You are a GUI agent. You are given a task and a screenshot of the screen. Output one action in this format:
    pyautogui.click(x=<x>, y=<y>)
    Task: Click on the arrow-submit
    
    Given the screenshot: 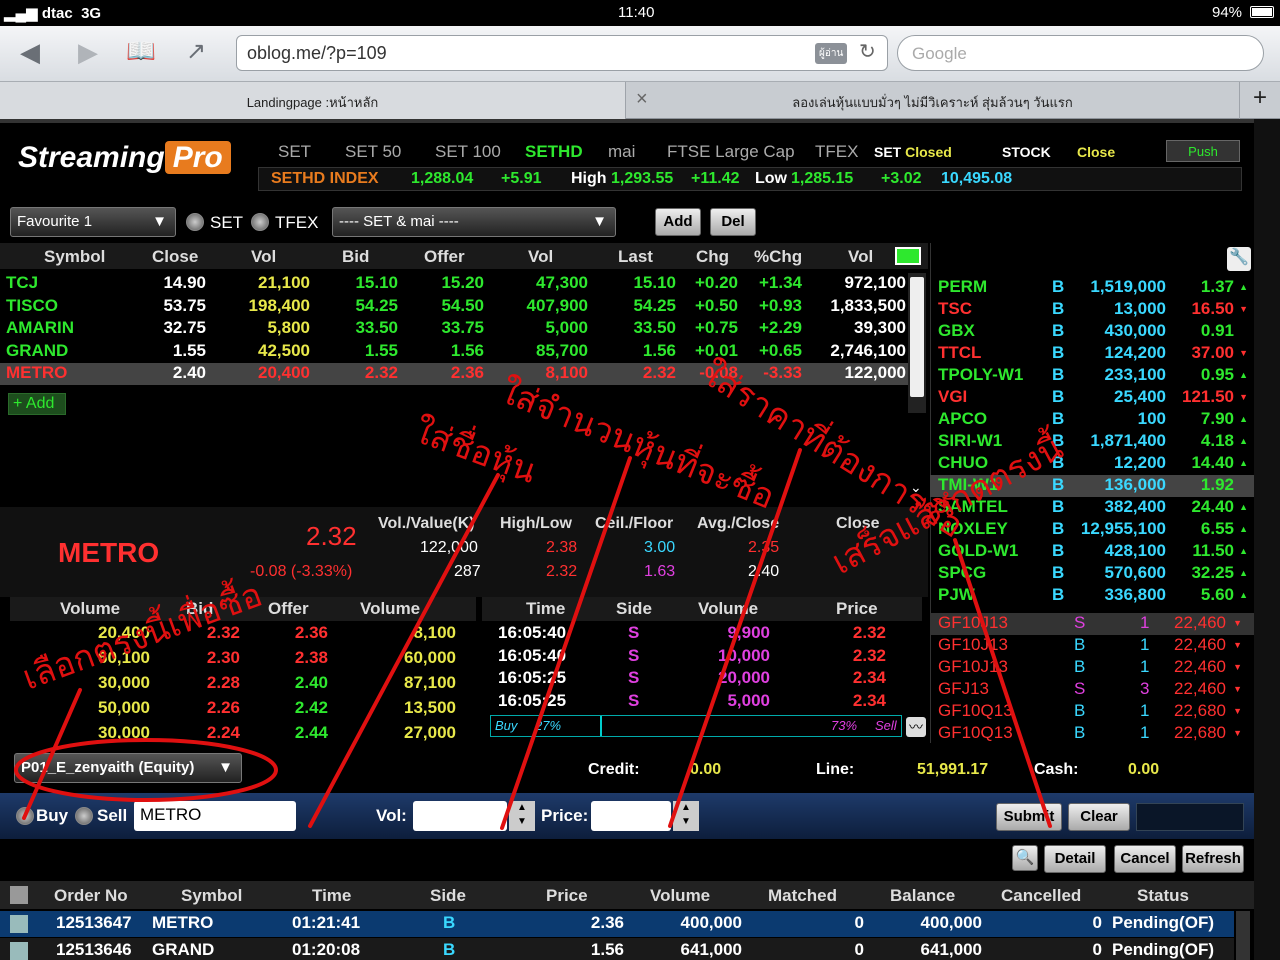 What is the action you would take?
    pyautogui.click(x=1002, y=683)
    